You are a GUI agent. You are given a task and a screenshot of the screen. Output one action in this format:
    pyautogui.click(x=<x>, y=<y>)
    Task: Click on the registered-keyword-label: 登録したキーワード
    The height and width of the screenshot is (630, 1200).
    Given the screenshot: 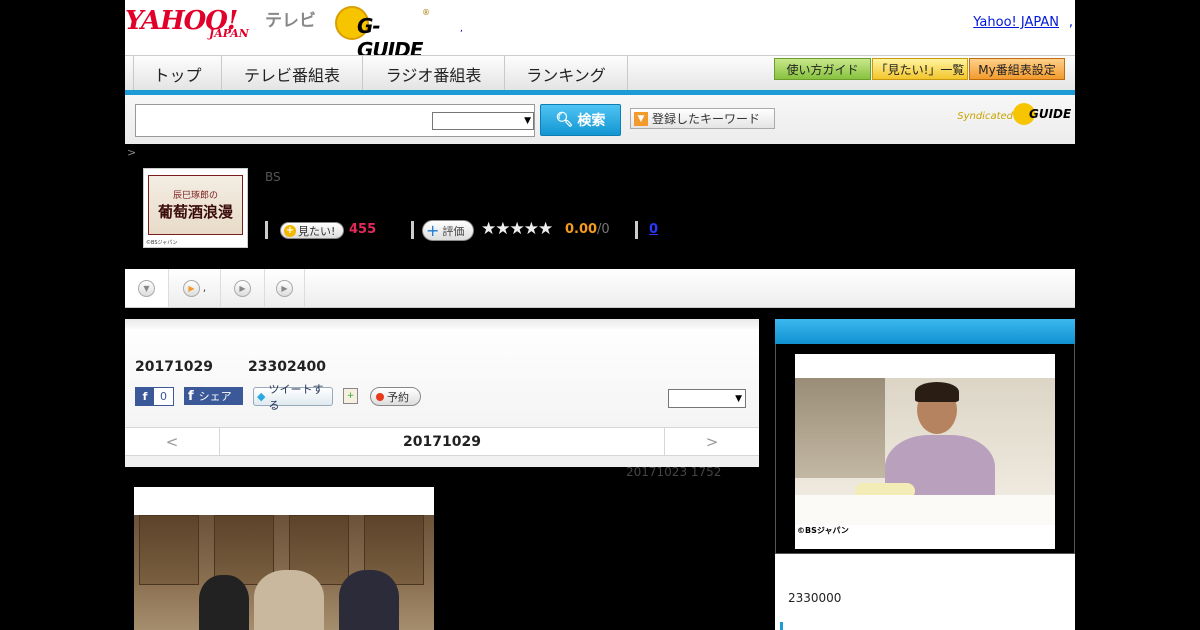 What is the action you would take?
    pyautogui.click(x=706, y=119)
    